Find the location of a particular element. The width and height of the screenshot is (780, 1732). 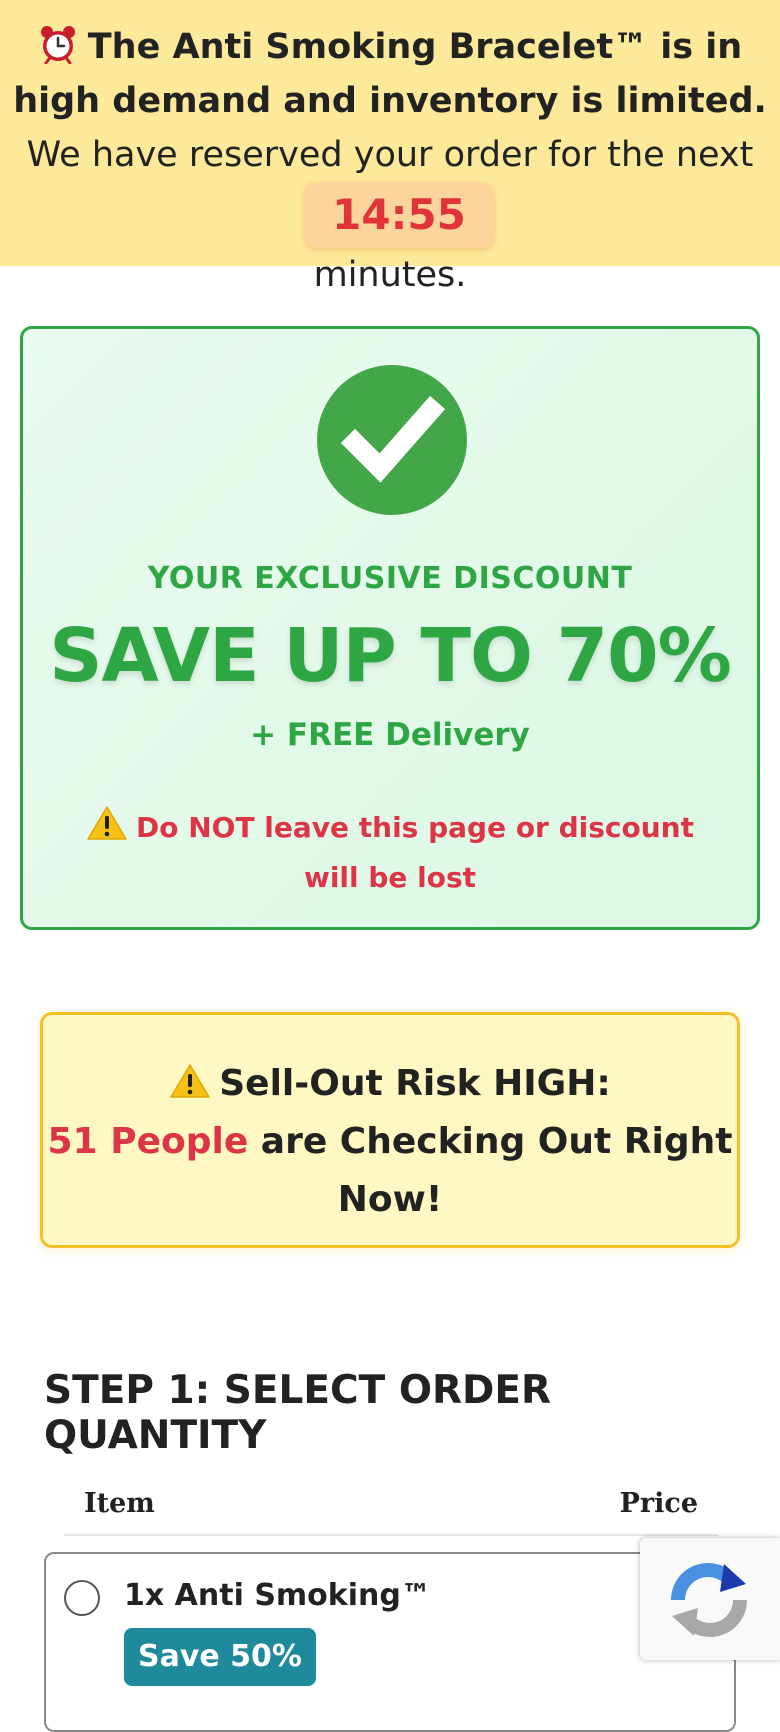

product-name: 1x Anti Smoking™ is located at coordinates (277, 1595).